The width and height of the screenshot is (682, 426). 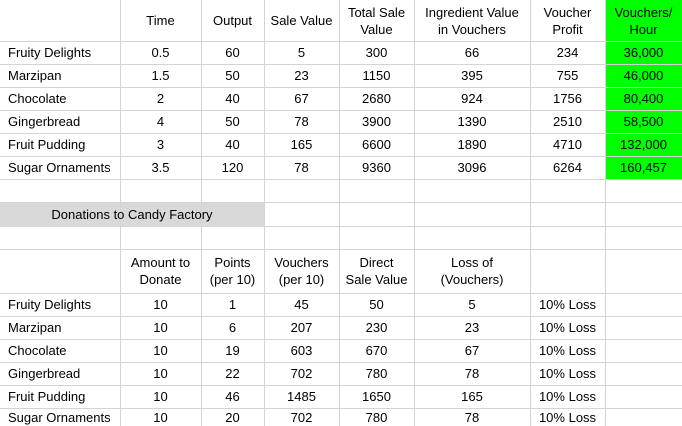 I want to click on cell-ingredient: 924, so click(x=472, y=98).